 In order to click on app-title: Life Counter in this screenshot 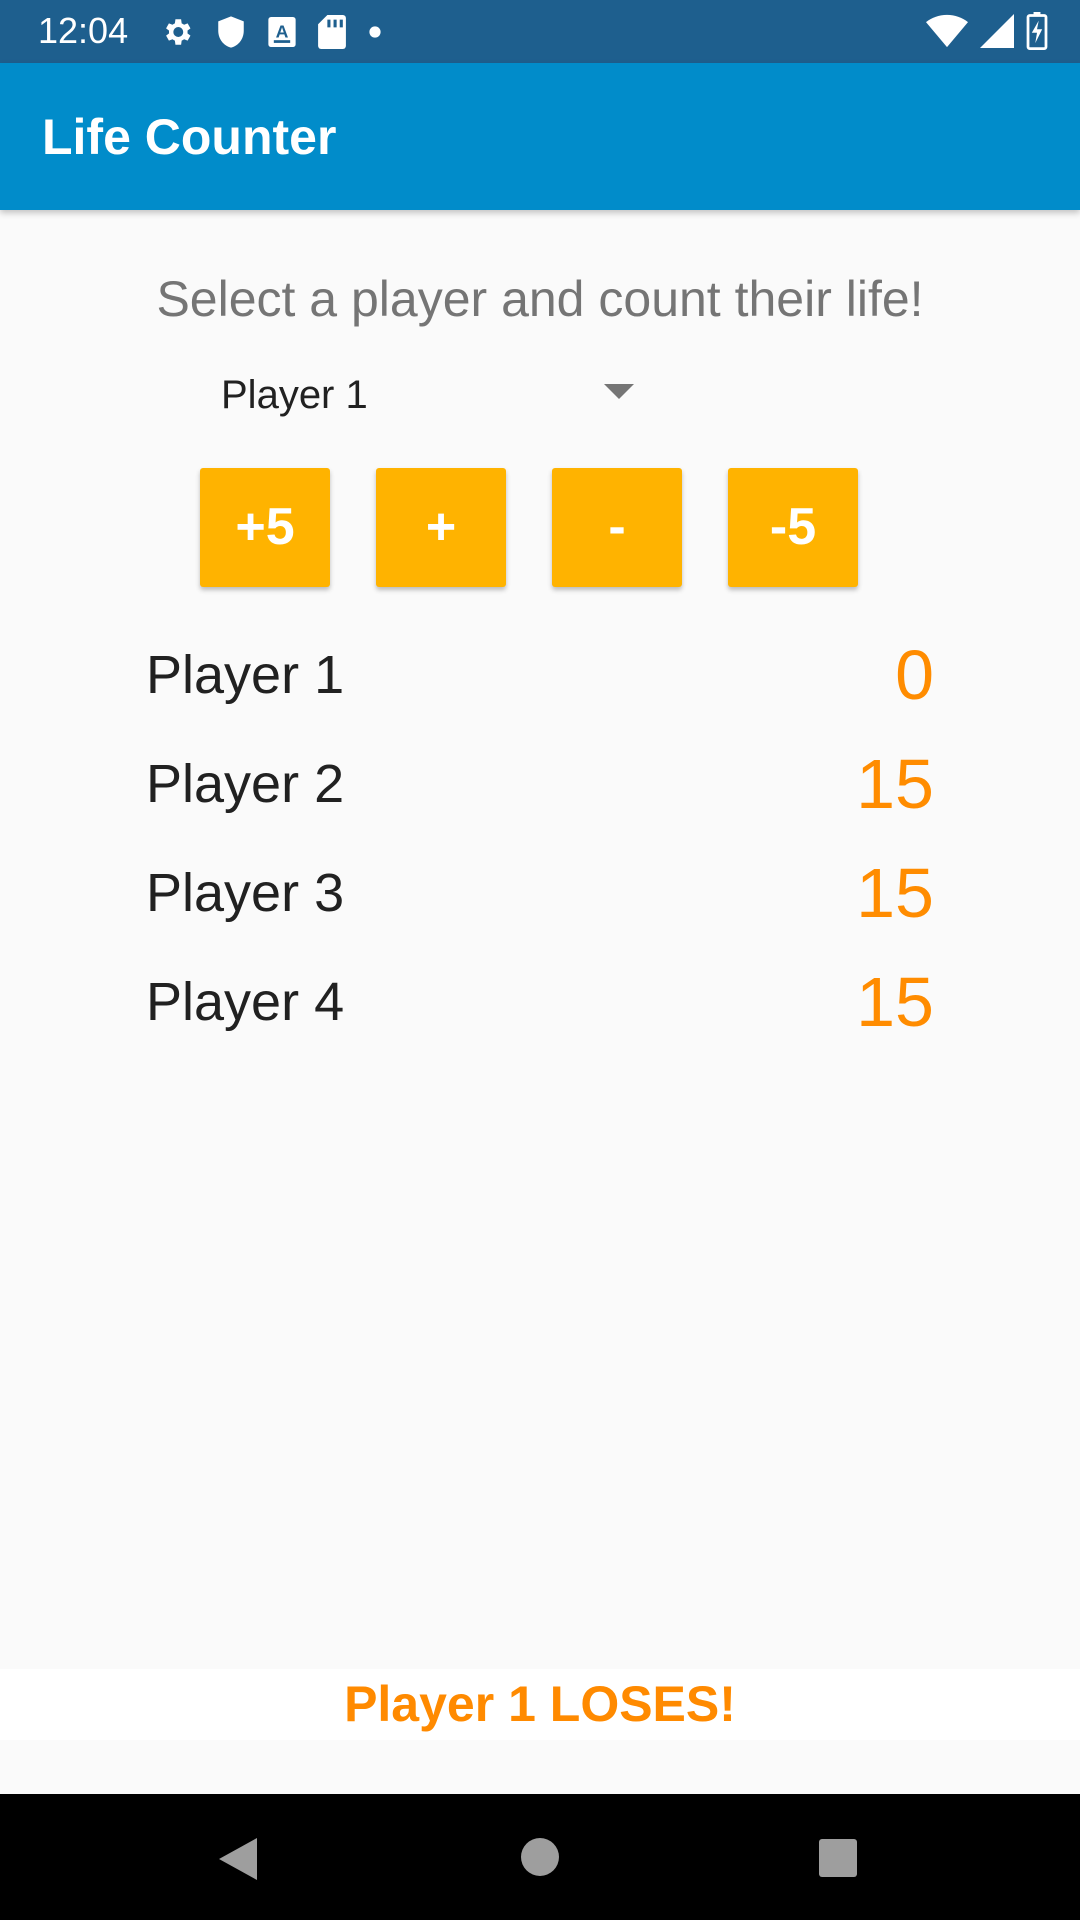, I will do `click(189, 137)`.